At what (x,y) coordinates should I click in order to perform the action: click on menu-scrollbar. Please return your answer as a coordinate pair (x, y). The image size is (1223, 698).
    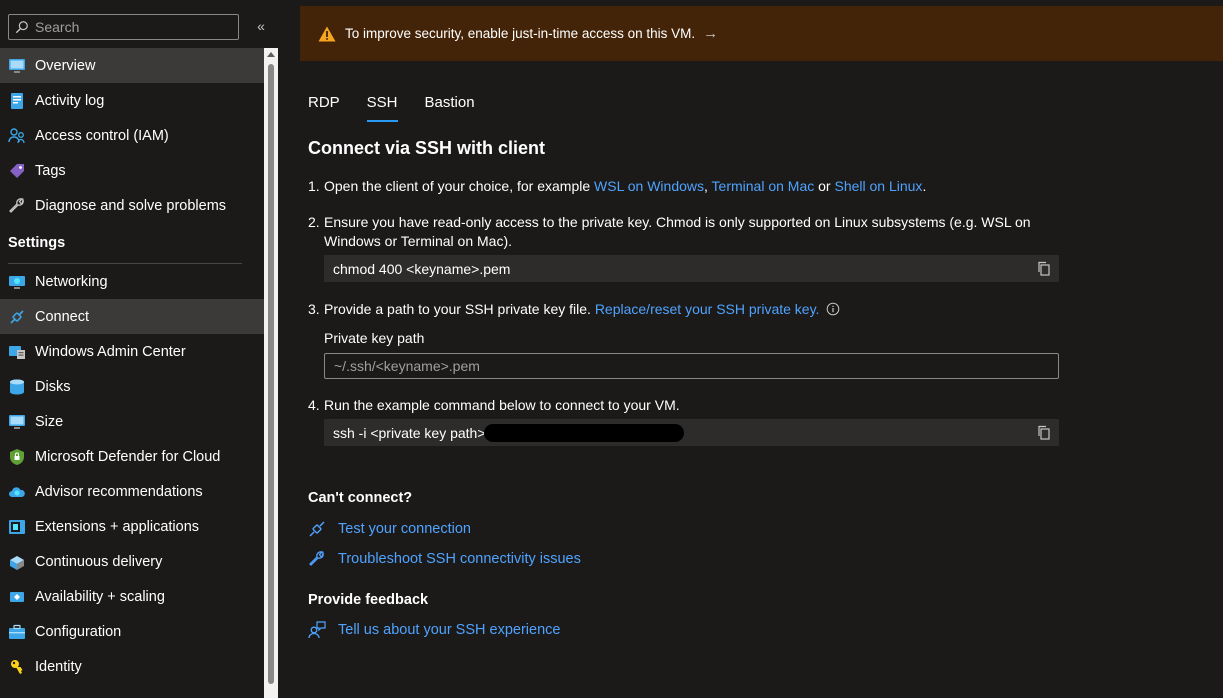
    Looking at the image, I should click on (271, 373).